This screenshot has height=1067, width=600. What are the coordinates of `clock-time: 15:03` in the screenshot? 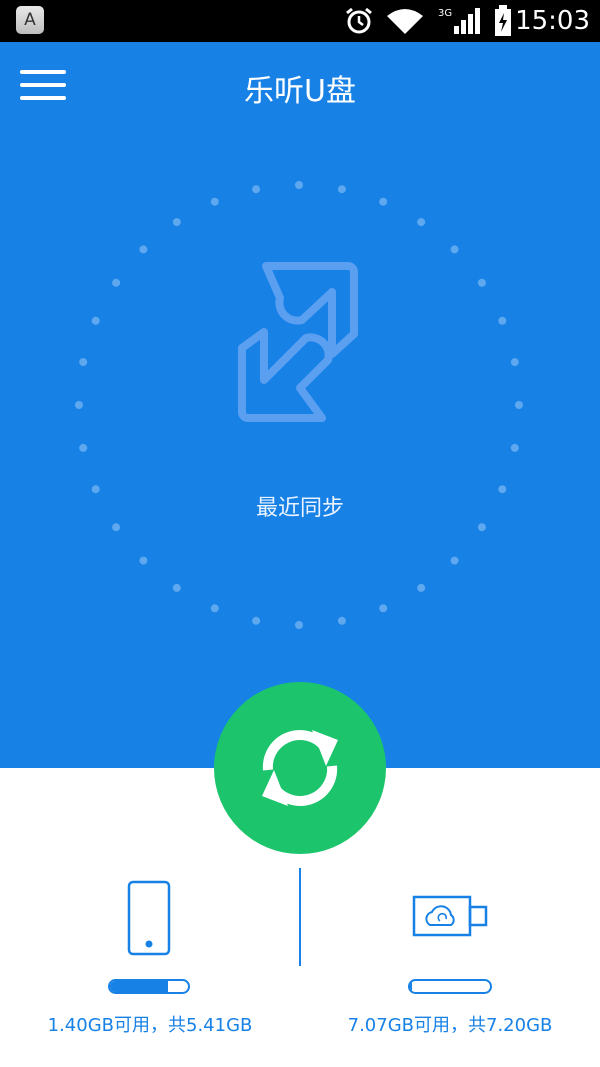 It's located at (552, 21).